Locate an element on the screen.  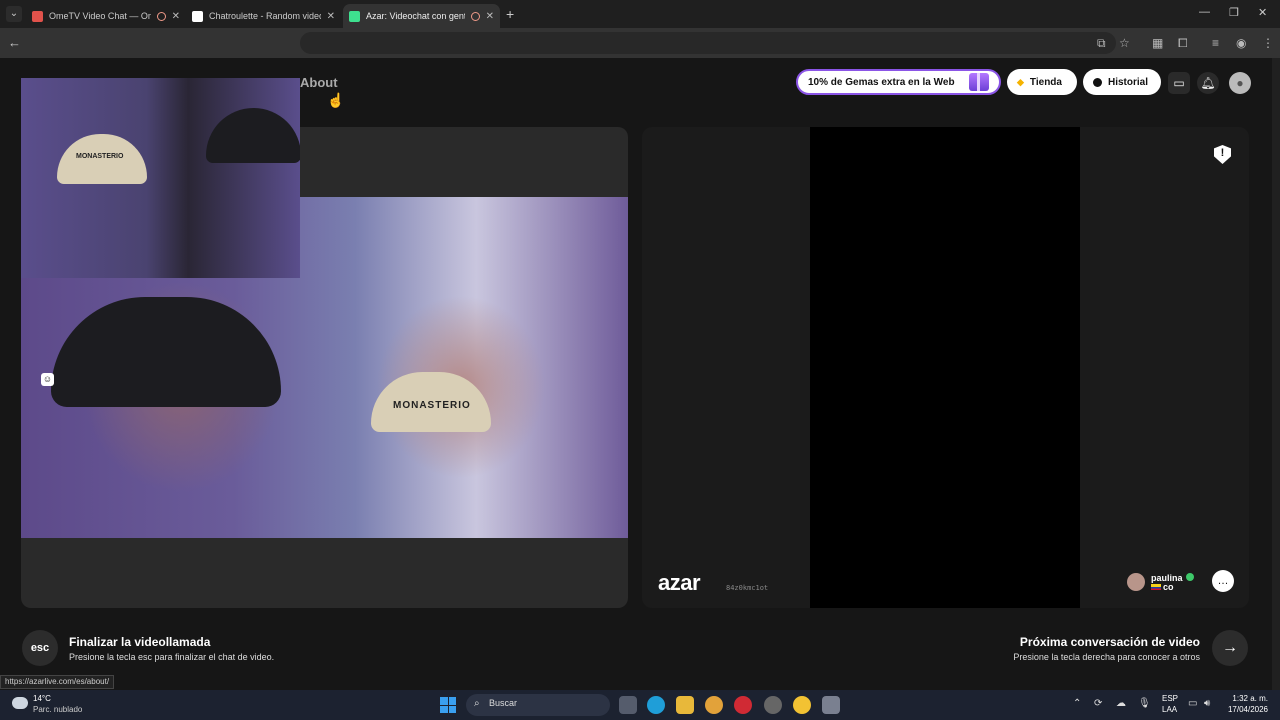
partner-avatar is located at coordinates (1136, 582).